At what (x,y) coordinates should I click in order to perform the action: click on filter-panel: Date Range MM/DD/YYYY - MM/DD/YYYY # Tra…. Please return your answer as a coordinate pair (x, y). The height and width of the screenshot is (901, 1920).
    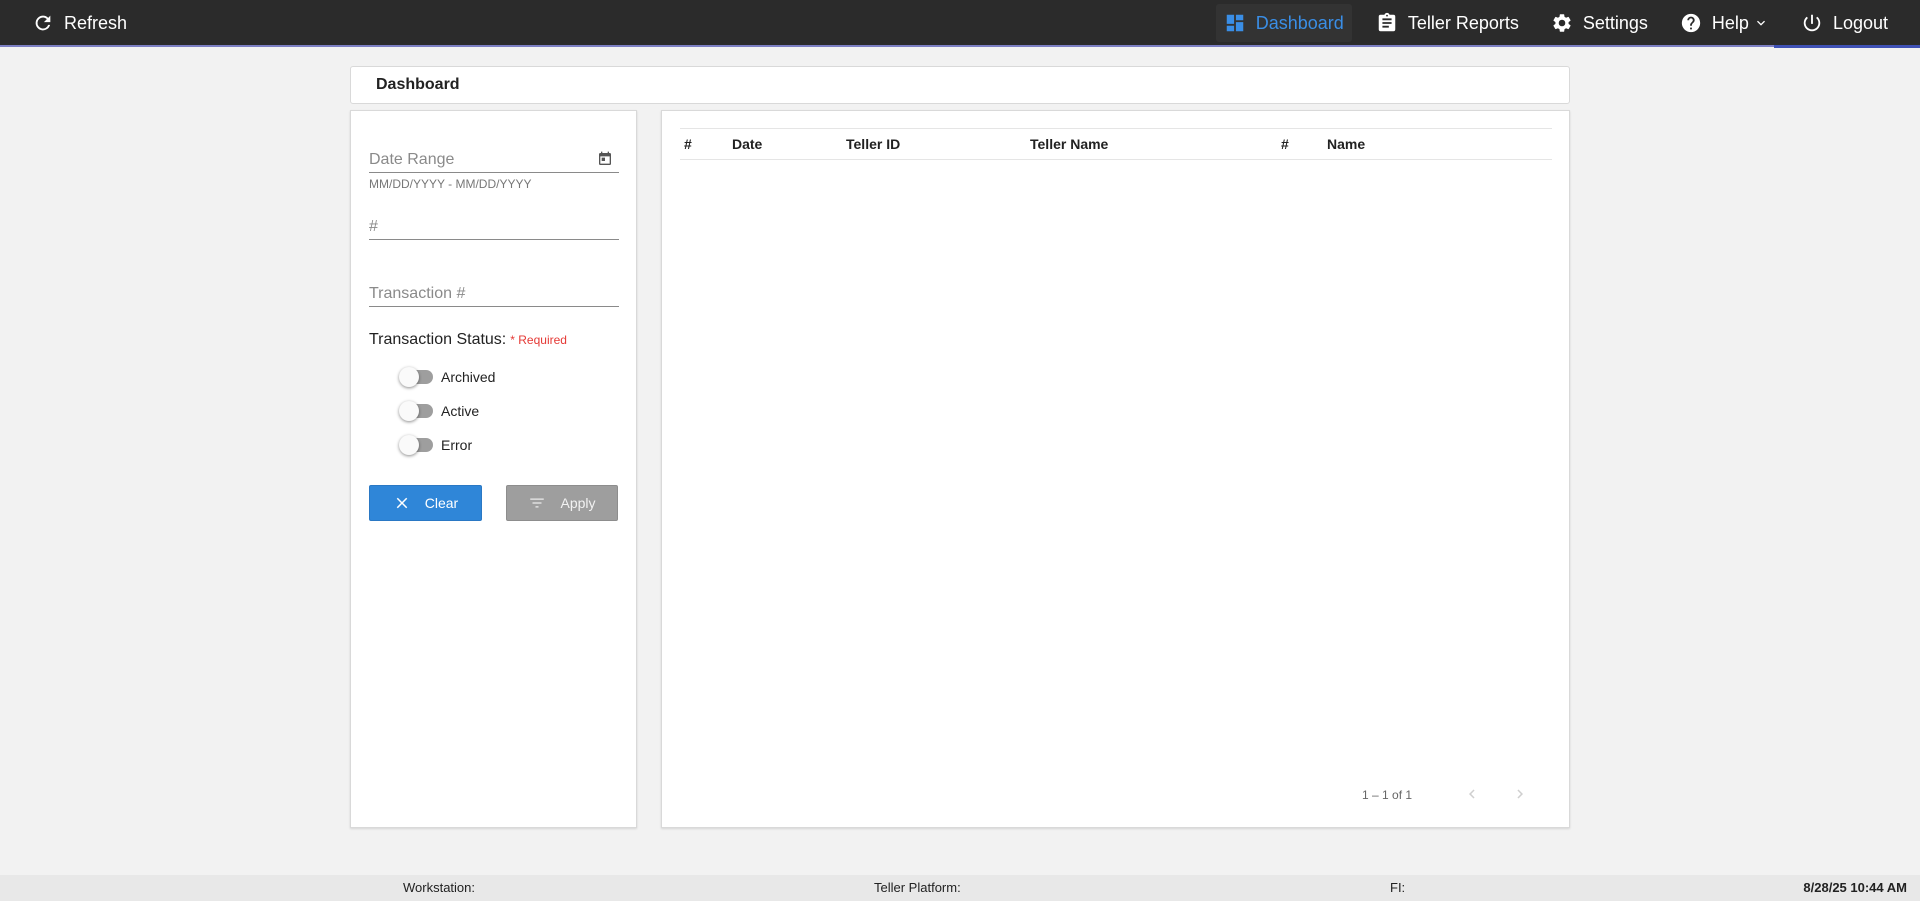
    Looking at the image, I should click on (493, 469).